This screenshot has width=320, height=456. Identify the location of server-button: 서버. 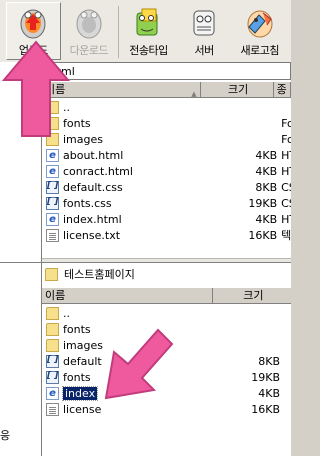
(204, 31).